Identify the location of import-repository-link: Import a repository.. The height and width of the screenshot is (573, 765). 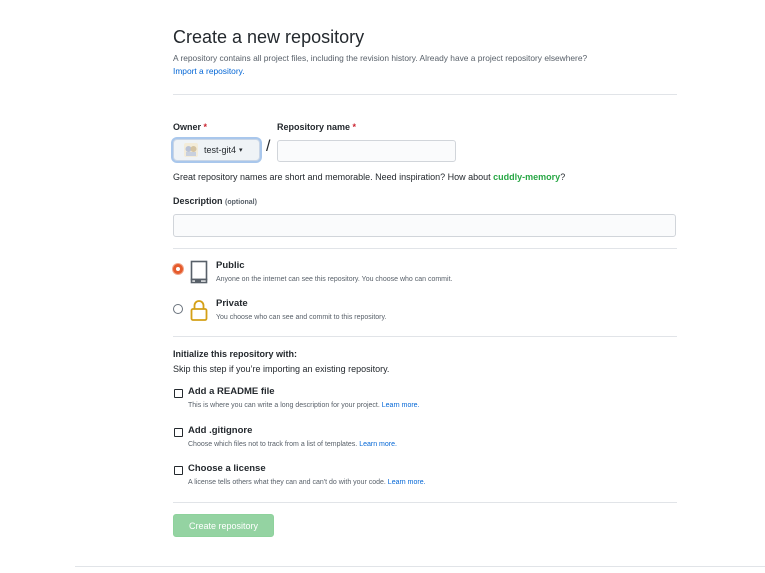
(209, 71).